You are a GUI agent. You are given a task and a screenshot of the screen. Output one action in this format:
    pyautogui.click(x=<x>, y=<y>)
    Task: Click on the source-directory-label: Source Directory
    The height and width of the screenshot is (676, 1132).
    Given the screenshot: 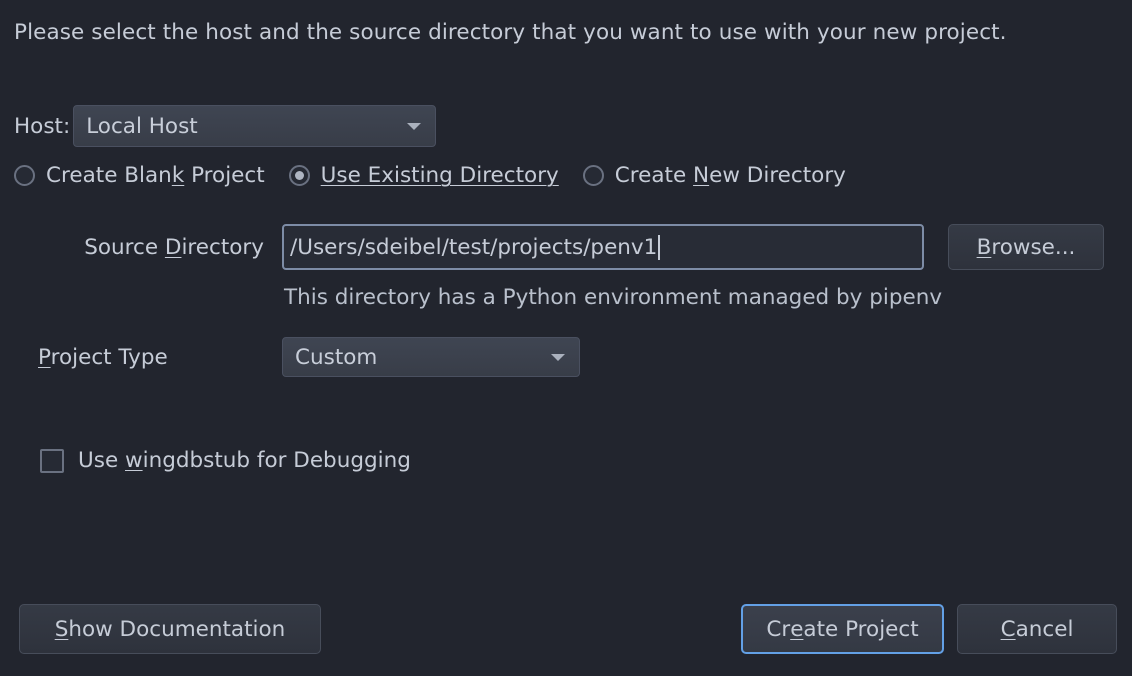 What is the action you would take?
    pyautogui.click(x=132, y=247)
    